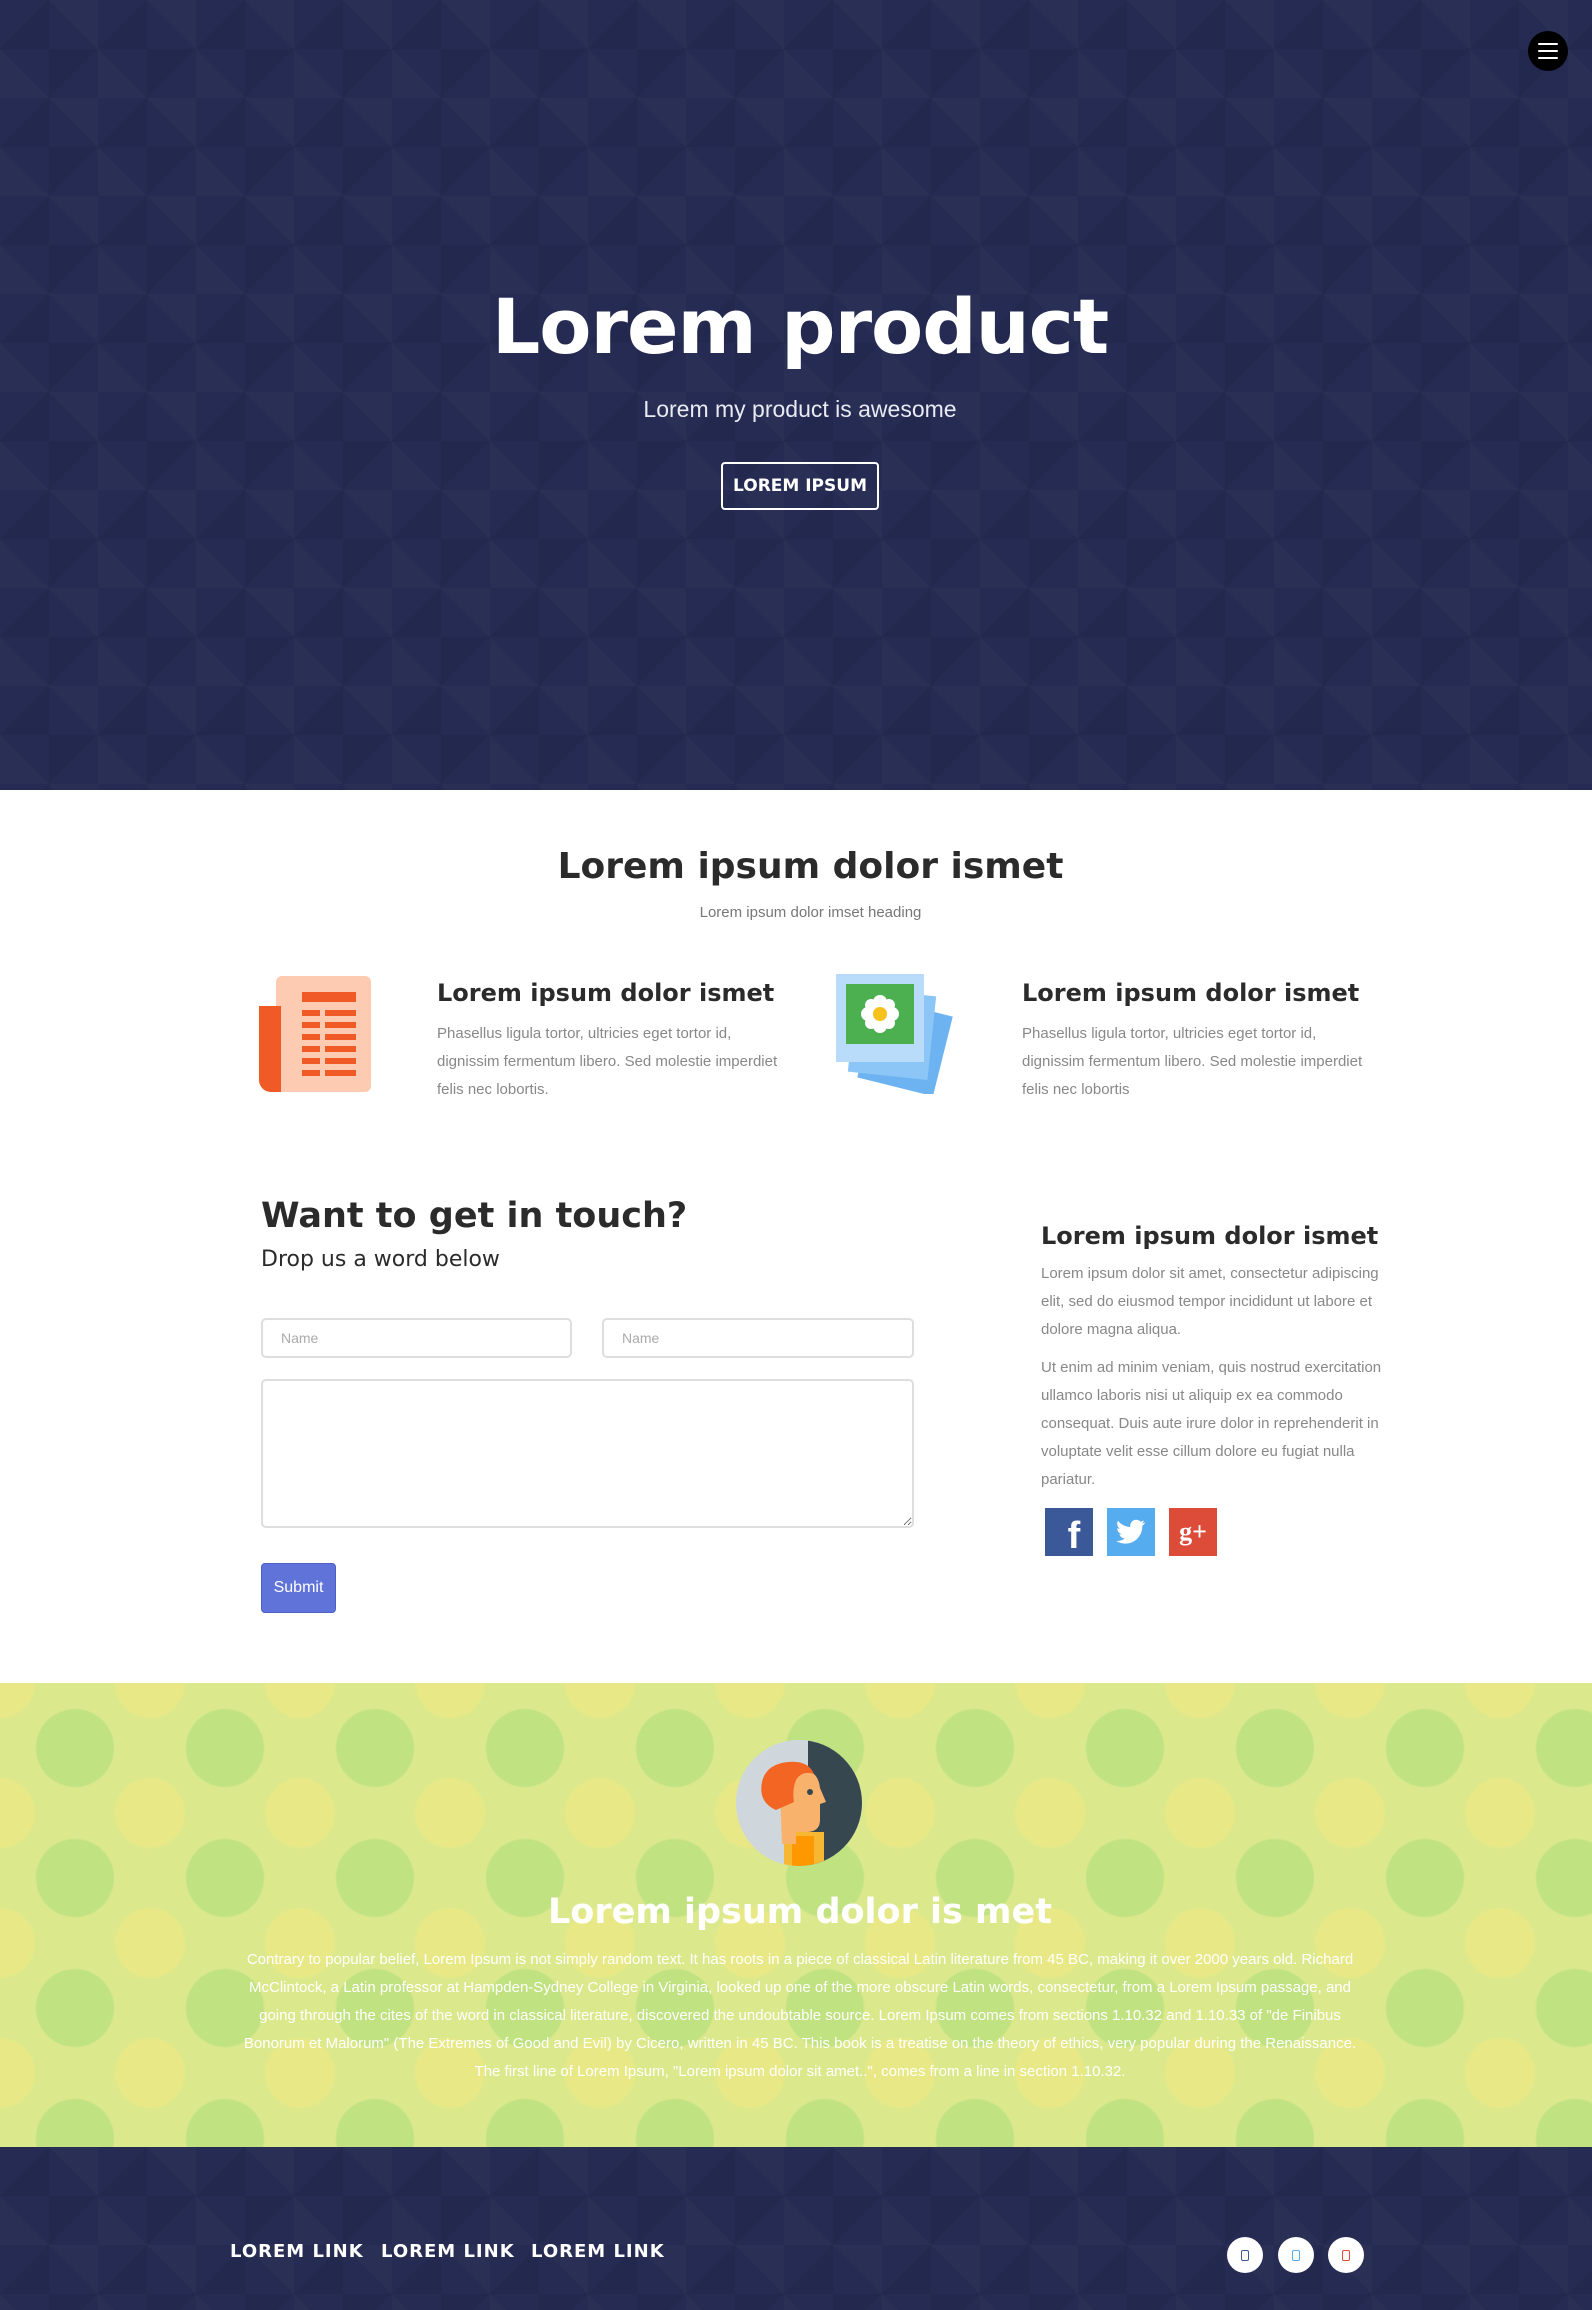 The image size is (1592, 2310). What do you see at coordinates (297, 2251) in the screenshot?
I see `footer-link-1: LOREM LINK` at bounding box center [297, 2251].